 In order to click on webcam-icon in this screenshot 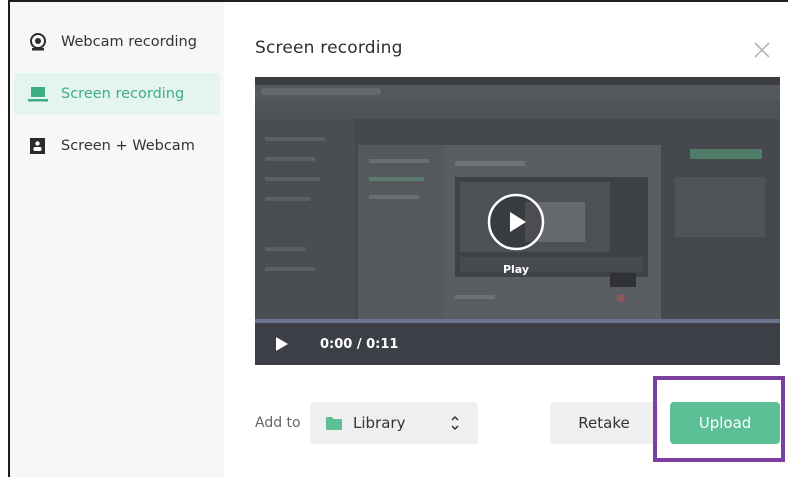, I will do `click(38, 42)`.